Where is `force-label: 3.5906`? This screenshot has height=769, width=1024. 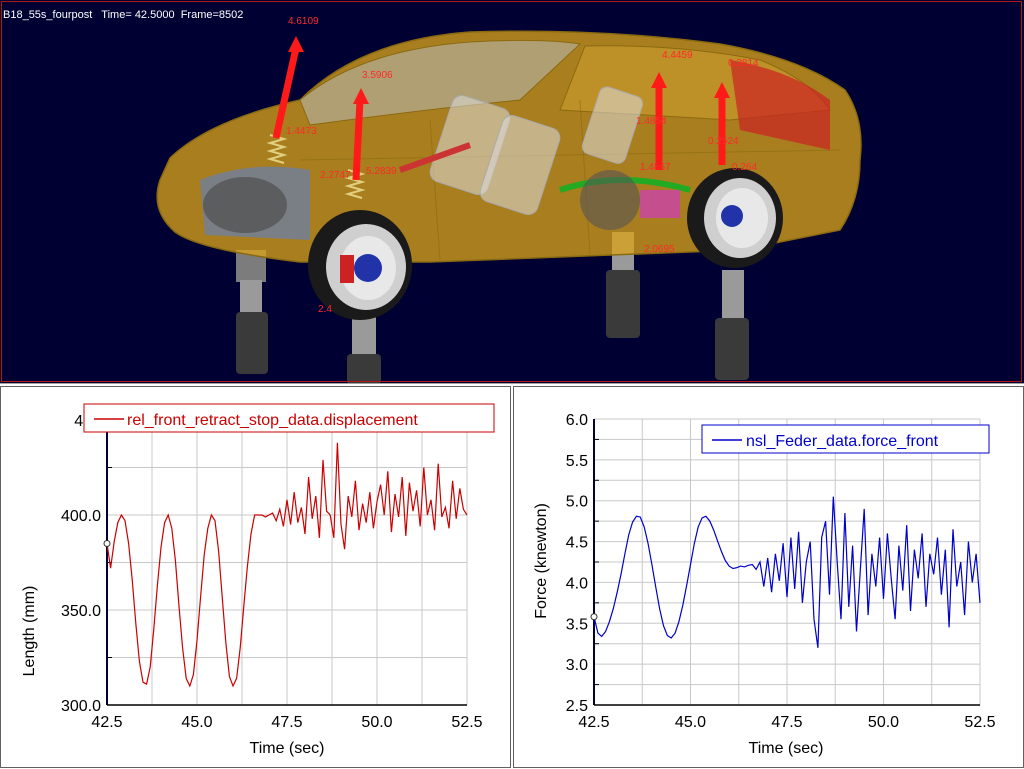
force-label: 3.5906 is located at coordinates (377, 75).